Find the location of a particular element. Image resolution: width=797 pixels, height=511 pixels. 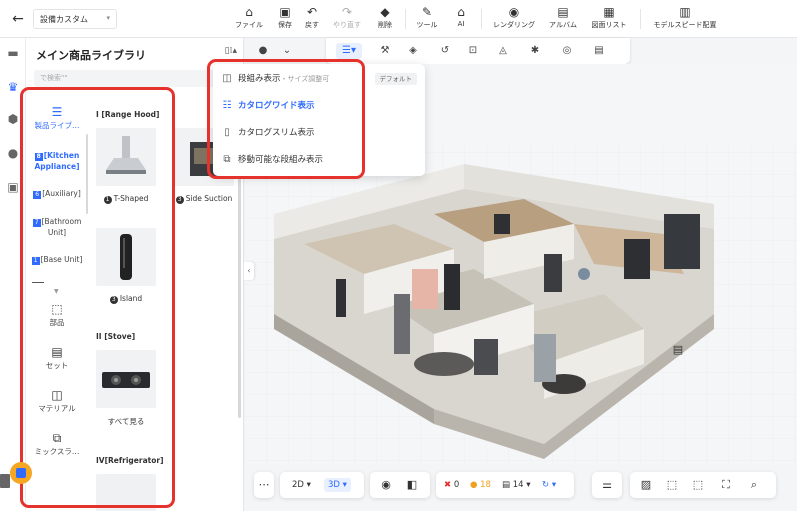

drawing-list-button: ▦ 図面リスト is located at coordinates (609, 19).